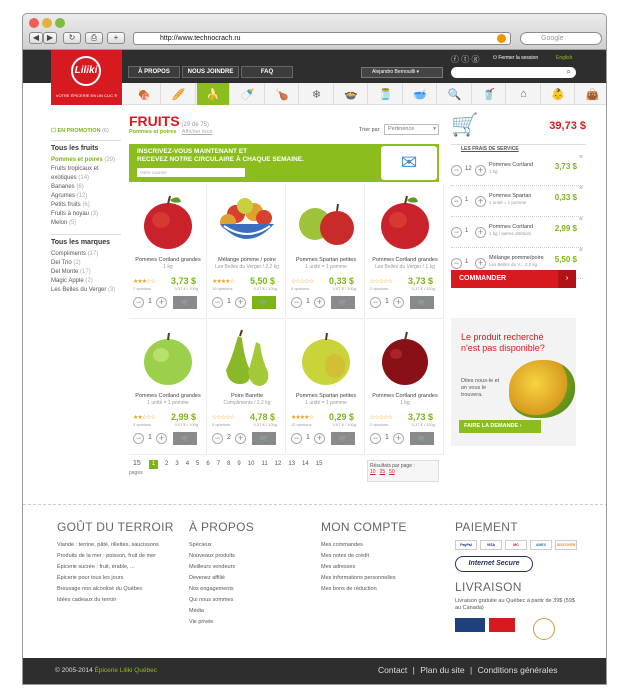  What do you see at coordinates (267, 72) in the screenshot?
I see `nav-faq: FAQ` at bounding box center [267, 72].